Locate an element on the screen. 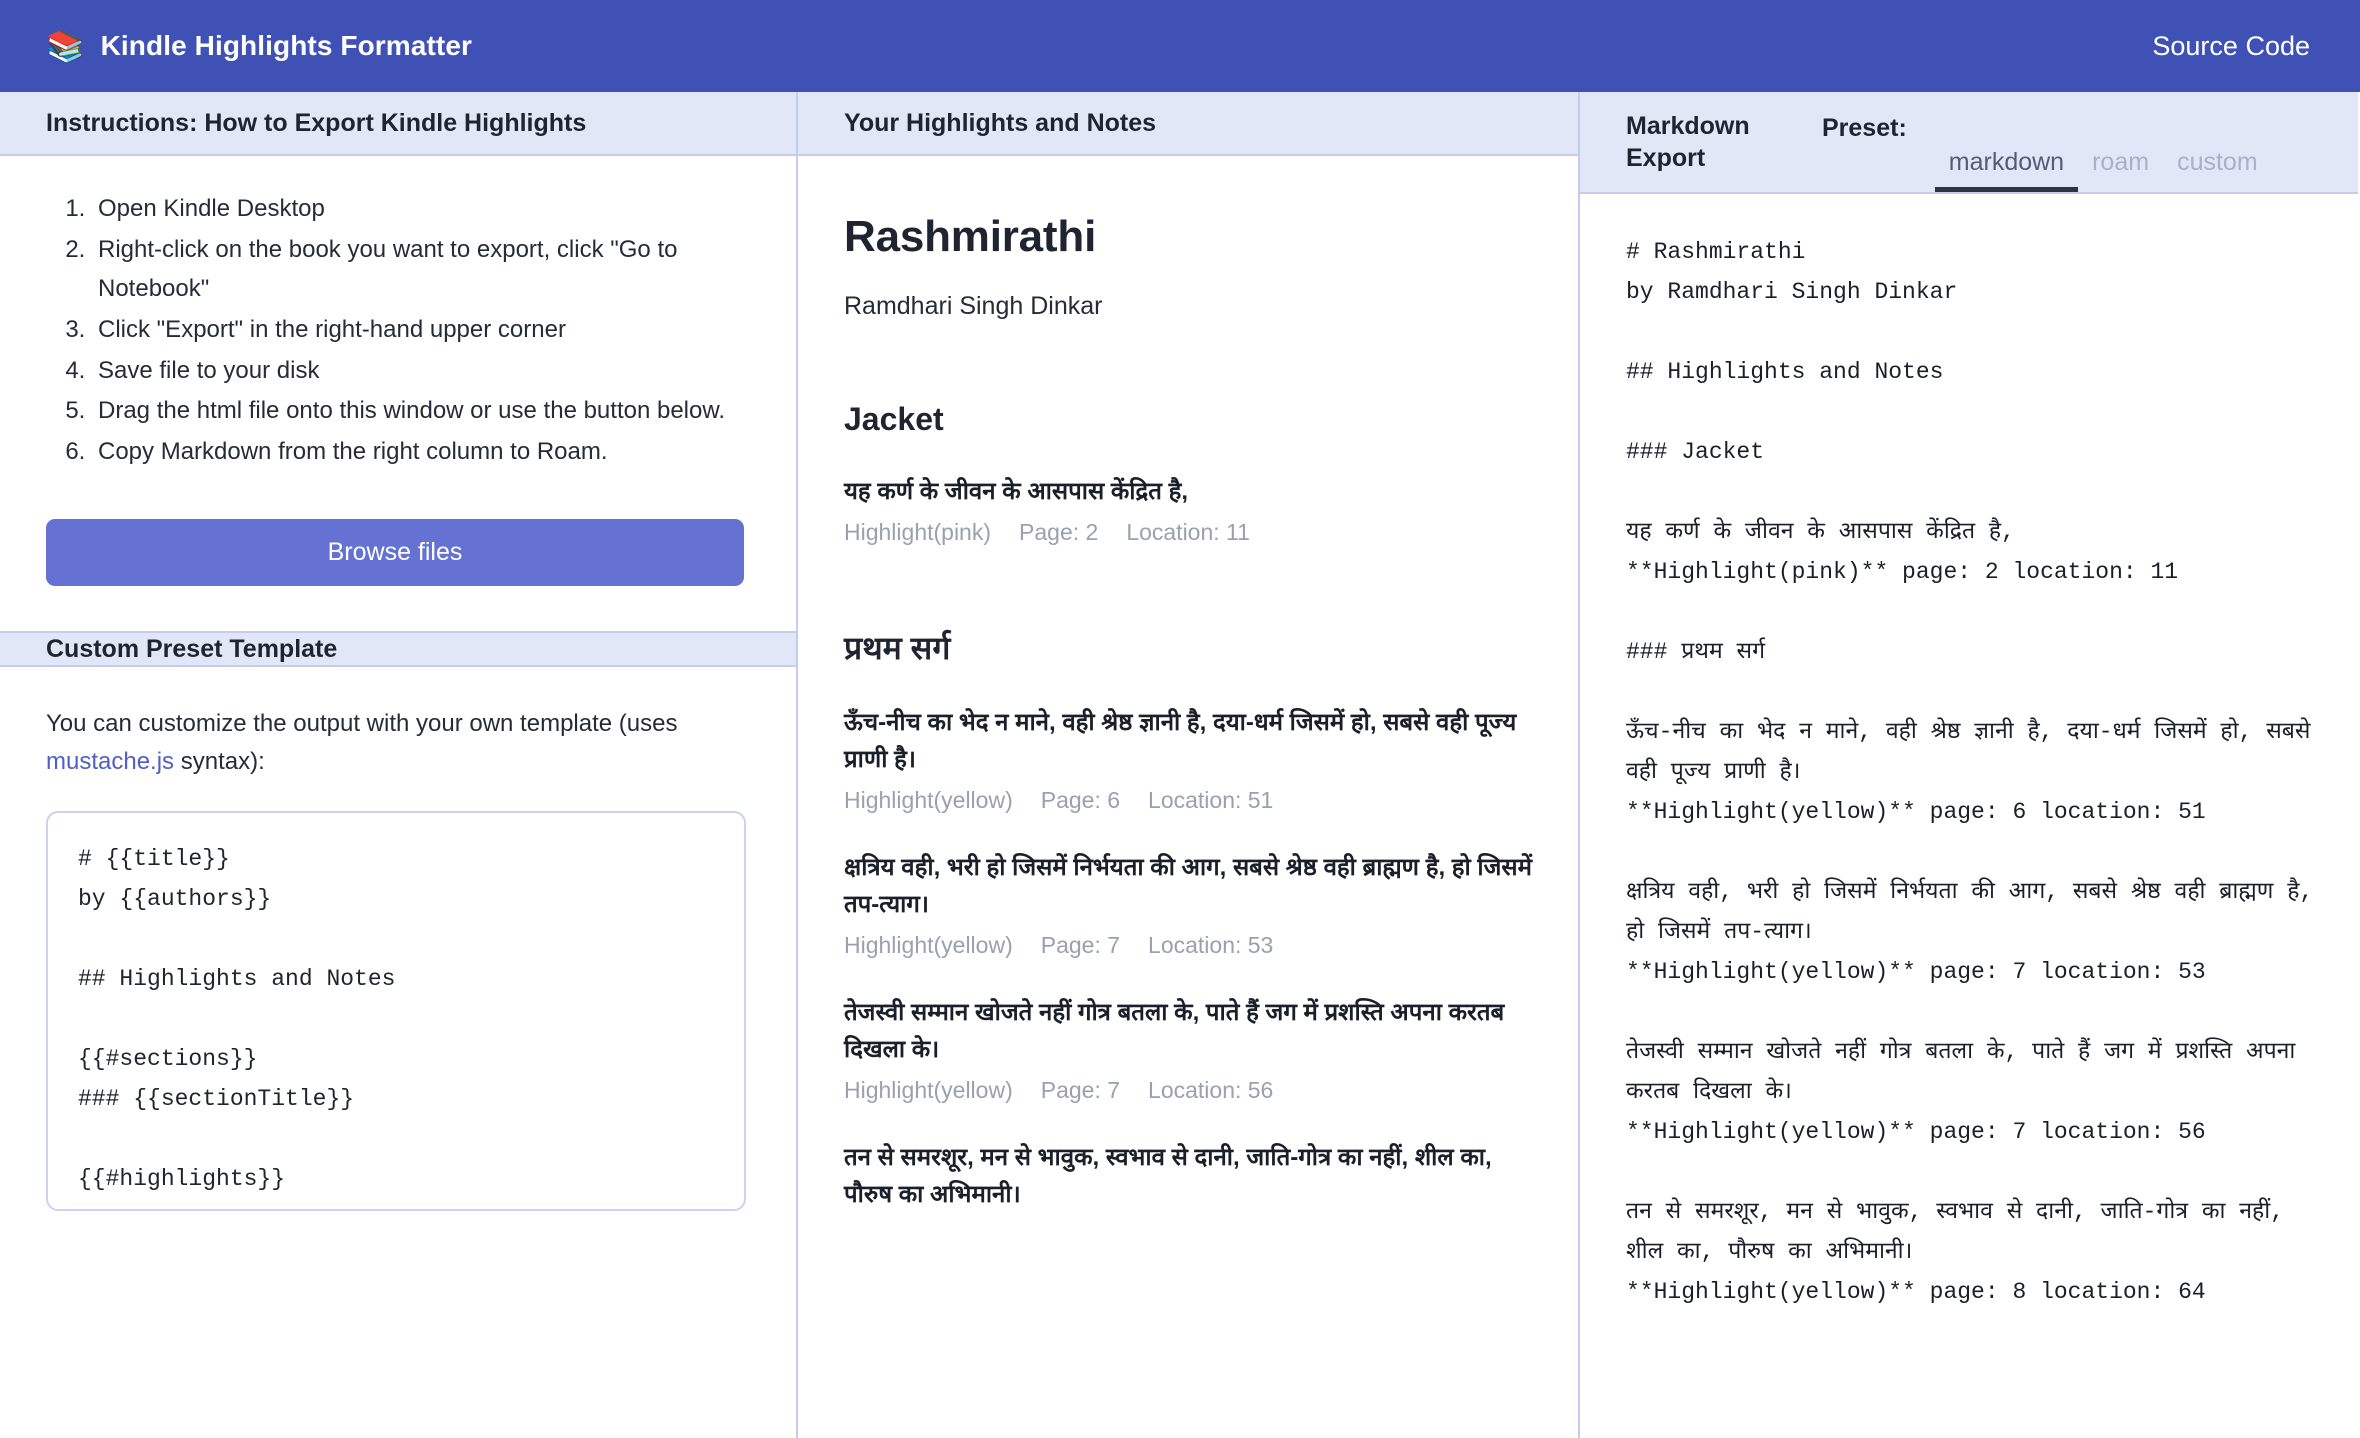 This screenshot has height=1438, width=2360. highlights-panel-header: Your Highlights and Notes is located at coordinates (1188, 124).